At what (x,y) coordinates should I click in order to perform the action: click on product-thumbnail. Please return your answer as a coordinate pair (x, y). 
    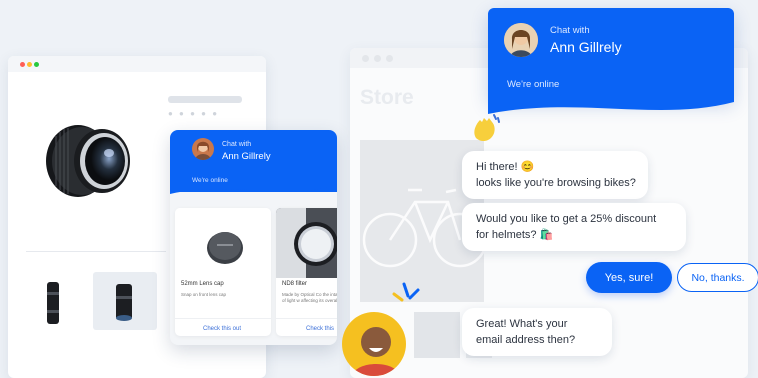
    Looking at the image, I should click on (437, 335).